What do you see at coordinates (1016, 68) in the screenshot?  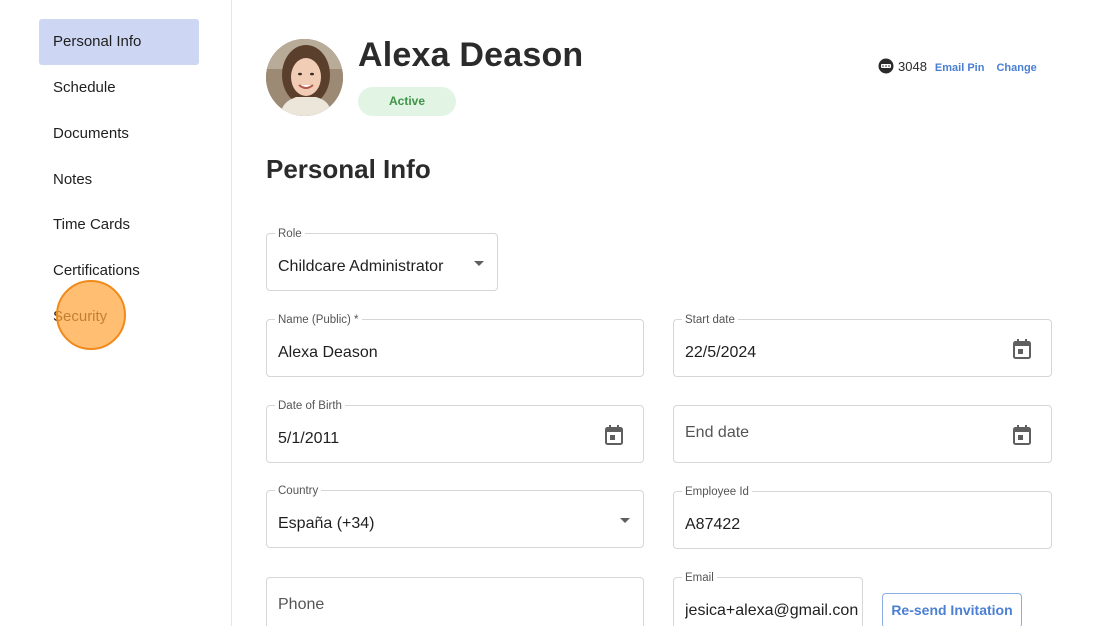 I see `change-pin-link: Change` at bounding box center [1016, 68].